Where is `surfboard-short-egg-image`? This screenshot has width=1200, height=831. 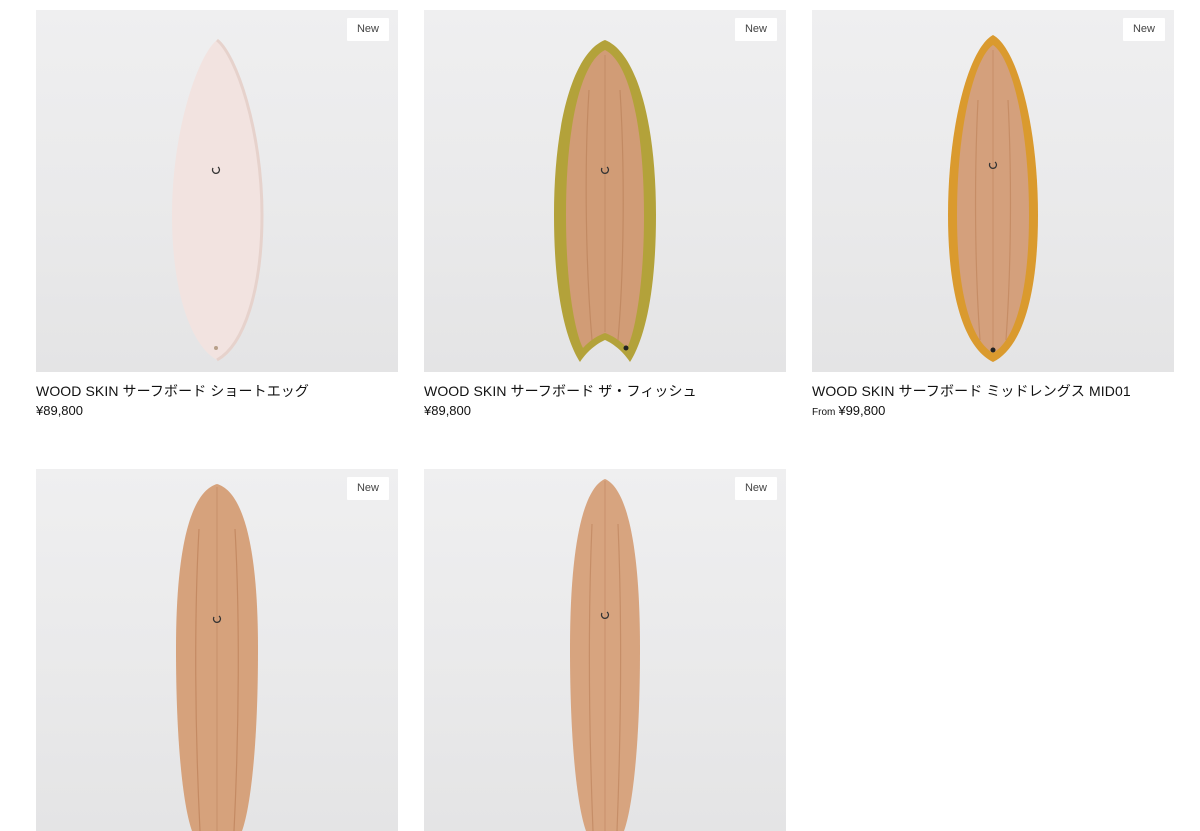
surfboard-short-egg-image is located at coordinates (218, 200).